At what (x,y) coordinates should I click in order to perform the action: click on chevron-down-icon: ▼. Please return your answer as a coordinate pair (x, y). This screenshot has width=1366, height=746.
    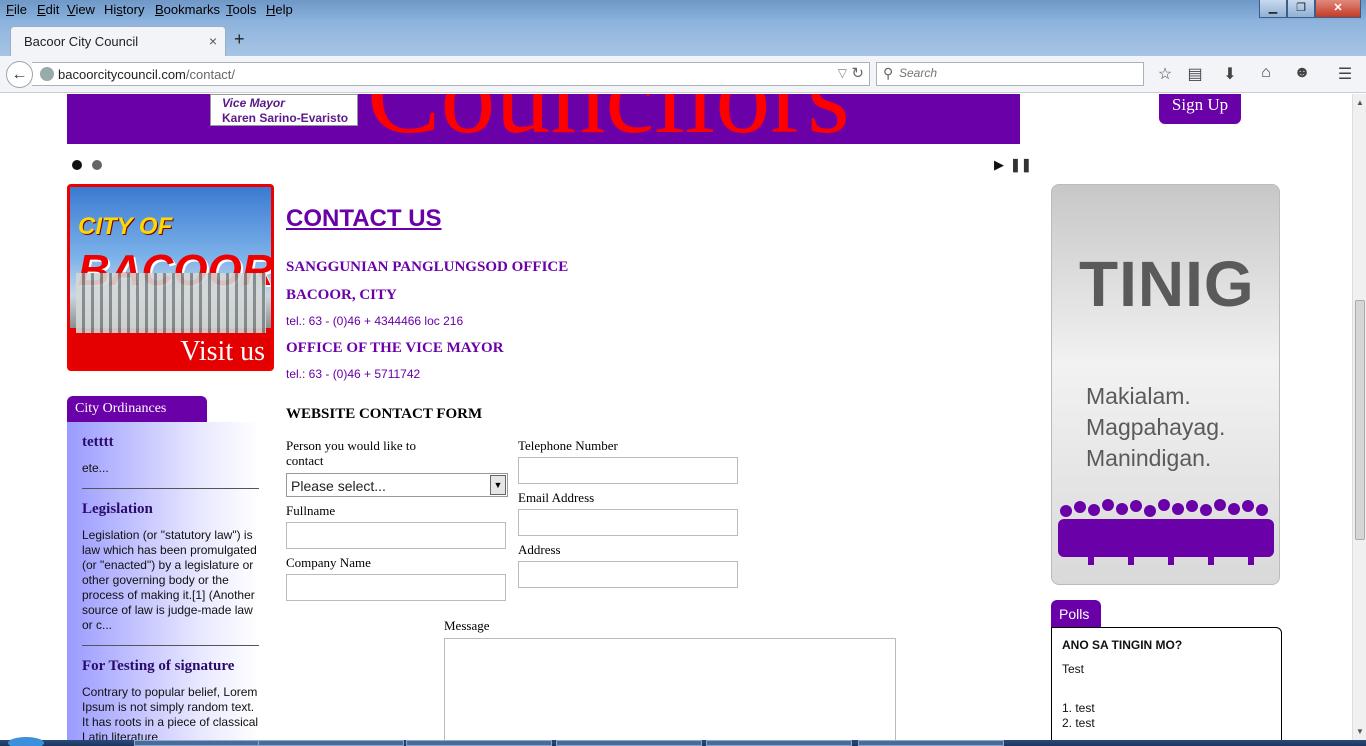
    Looking at the image, I should click on (498, 485).